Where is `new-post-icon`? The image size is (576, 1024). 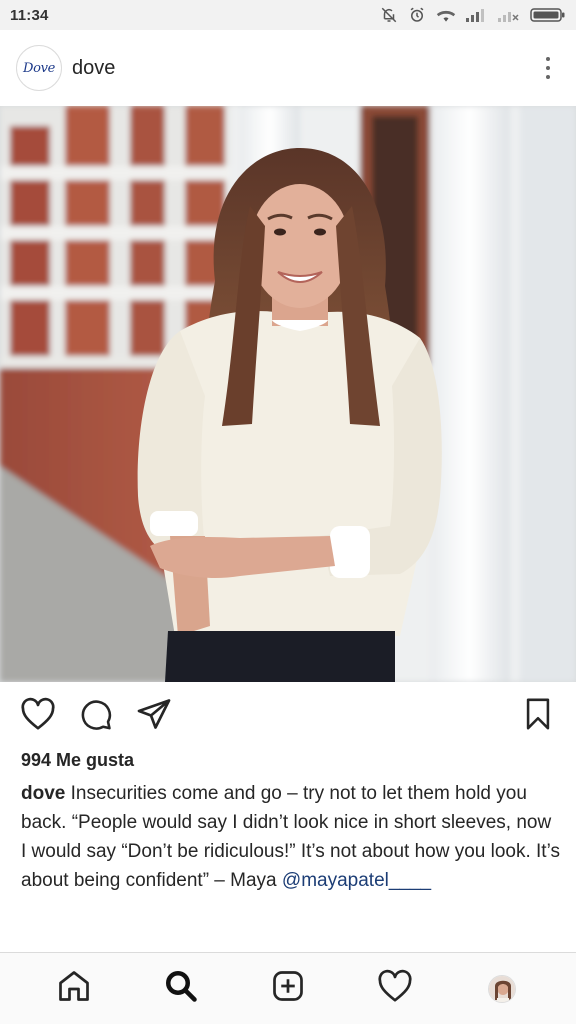 new-post-icon is located at coordinates (288, 988).